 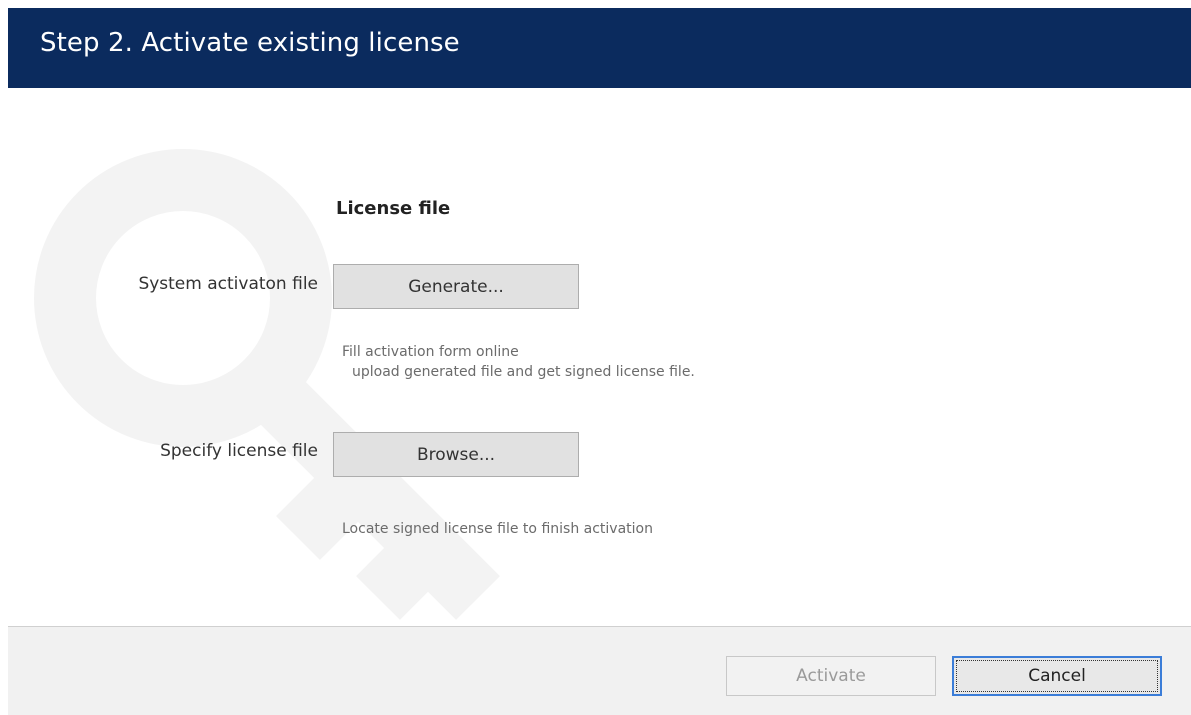 I want to click on dialog-header: Step 2. Activate existing license, so click(x=599, y=48).